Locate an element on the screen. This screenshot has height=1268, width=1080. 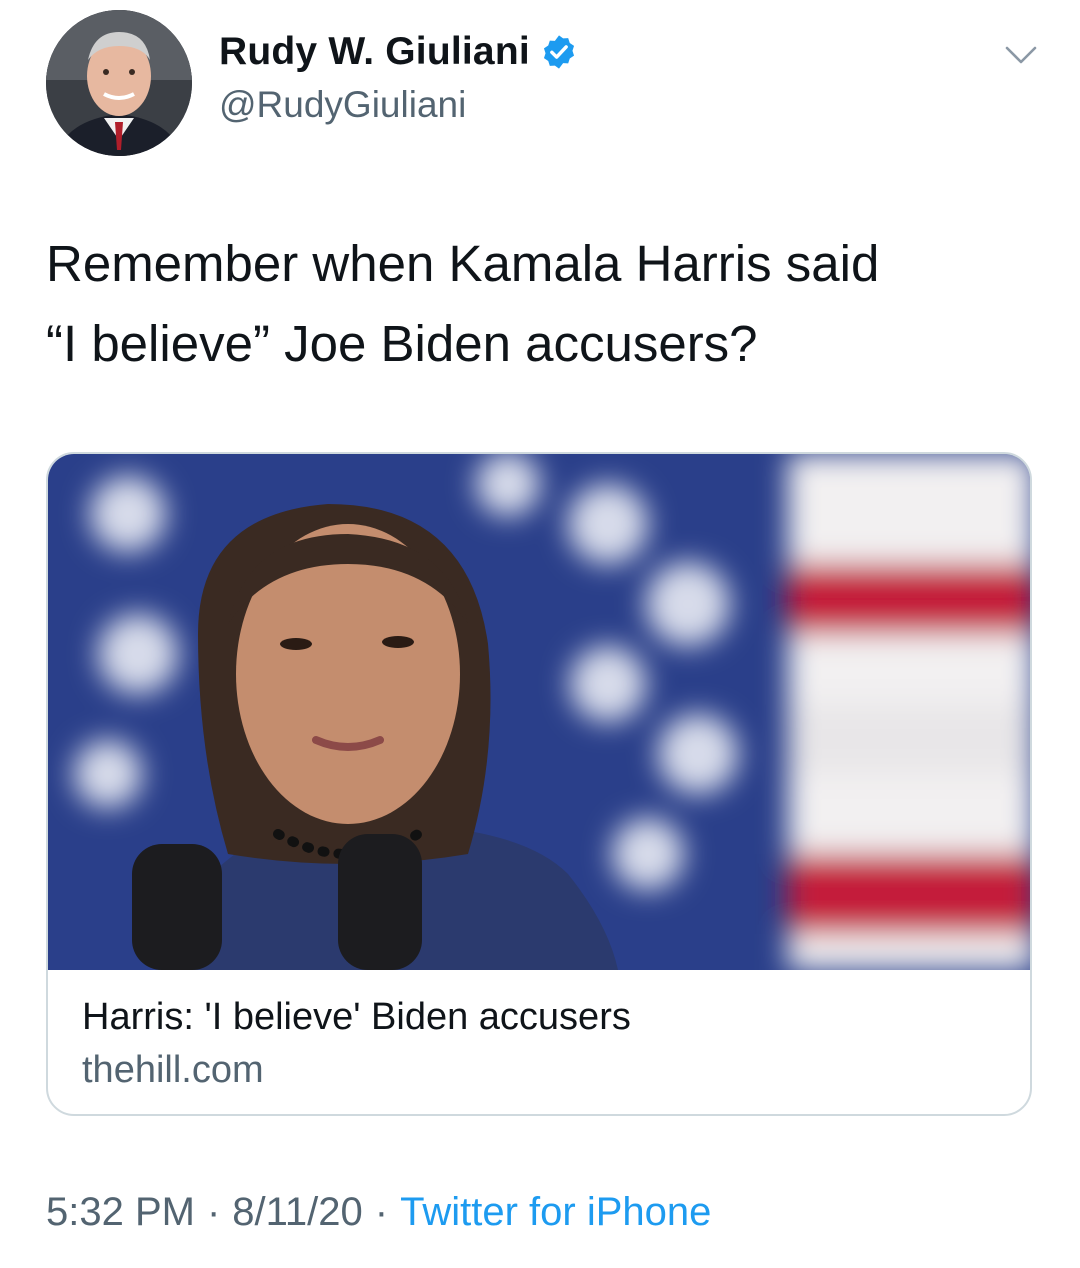
author-name-row: Rudy W. Giuliani is located at coordinates (398, 52).